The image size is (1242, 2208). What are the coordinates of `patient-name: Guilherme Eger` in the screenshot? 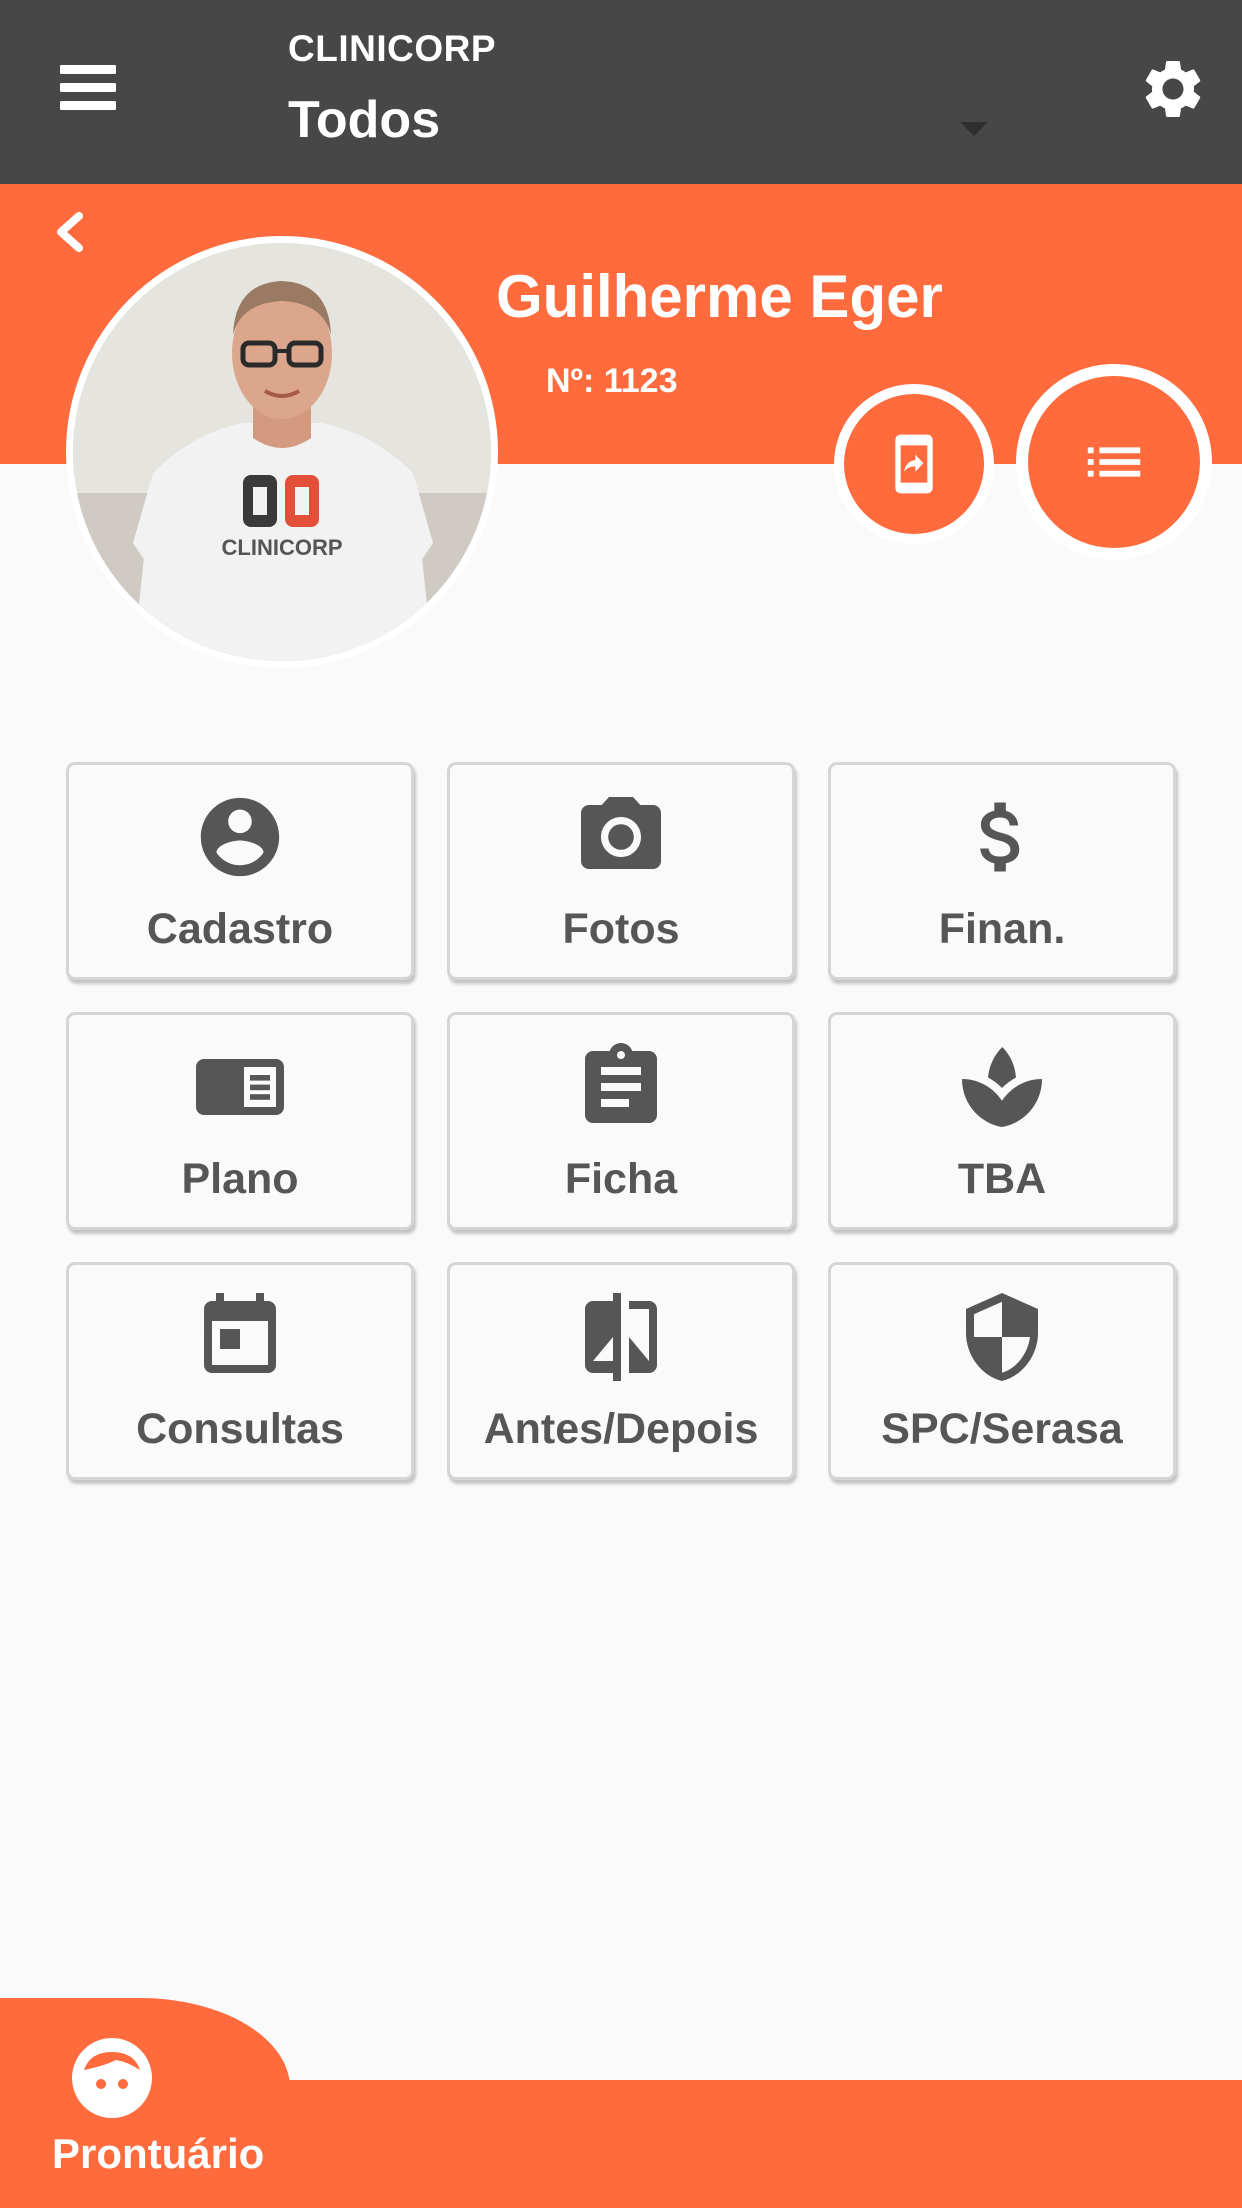 It's located at (719, 296).